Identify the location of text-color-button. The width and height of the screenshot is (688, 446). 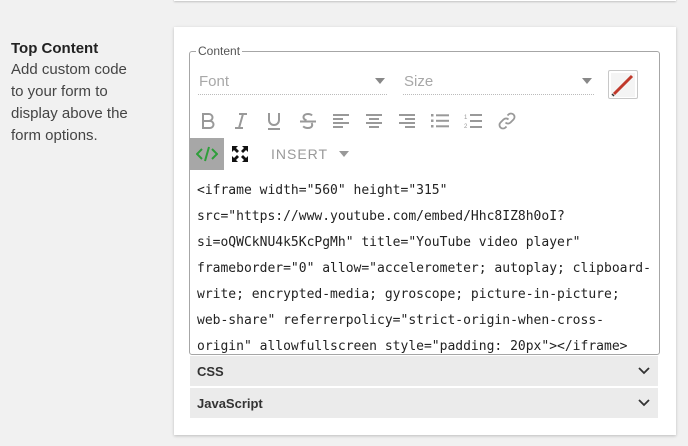
(623, 84).